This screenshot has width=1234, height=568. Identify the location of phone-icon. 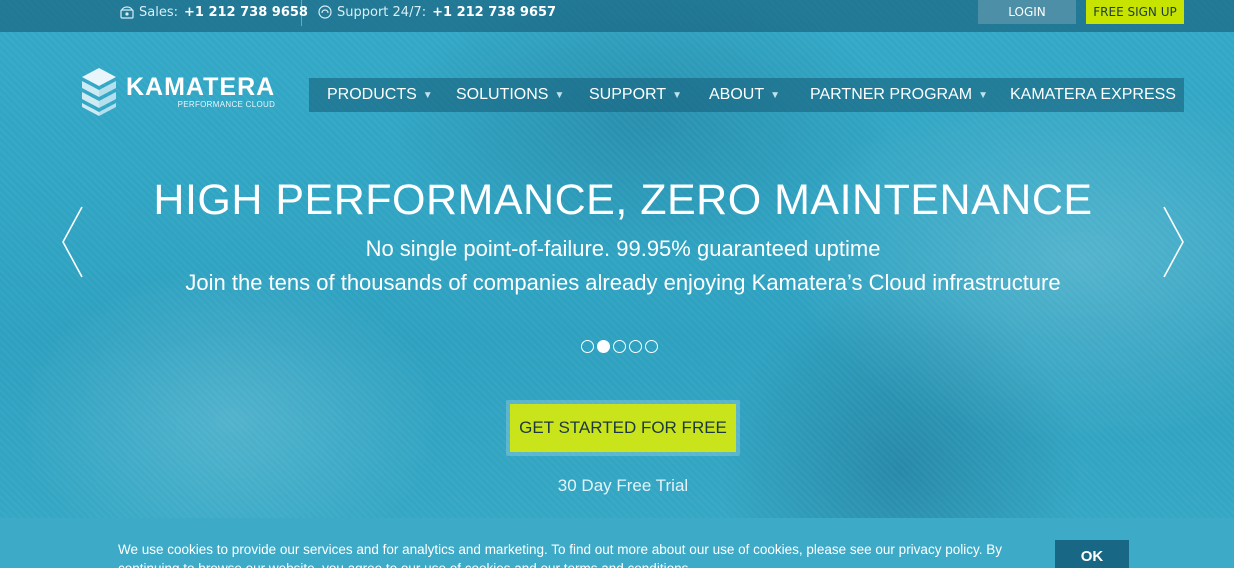
(127, 12).